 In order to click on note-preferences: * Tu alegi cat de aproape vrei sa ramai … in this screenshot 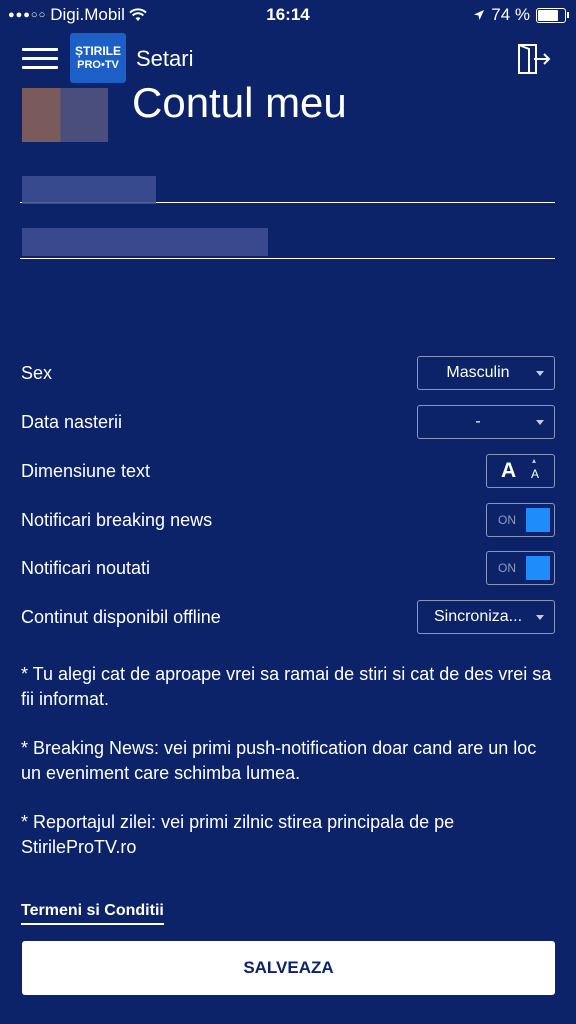, I will do `click(286, 686)`.